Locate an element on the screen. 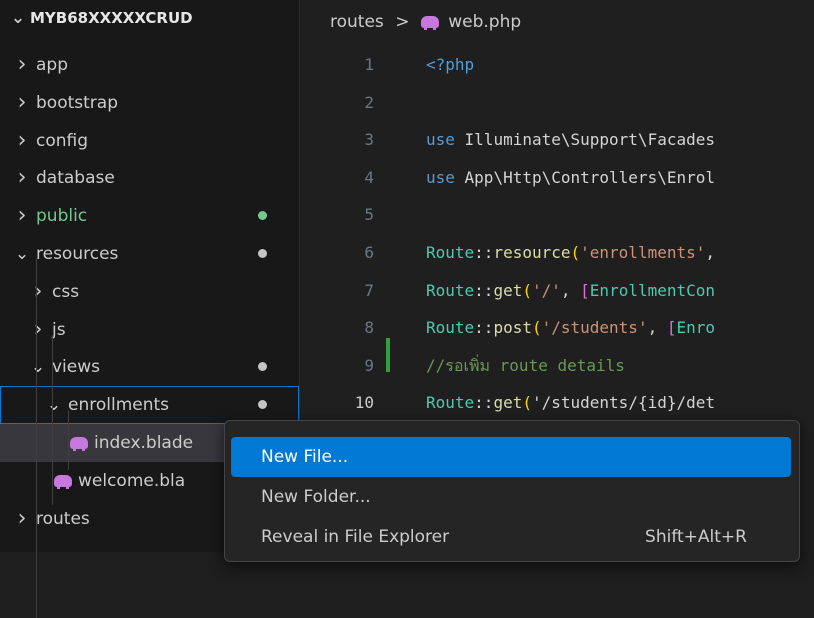 This screenshot has height=618, width=814. breadcrumb: routes > web.php is located at coordinates (425, 22).